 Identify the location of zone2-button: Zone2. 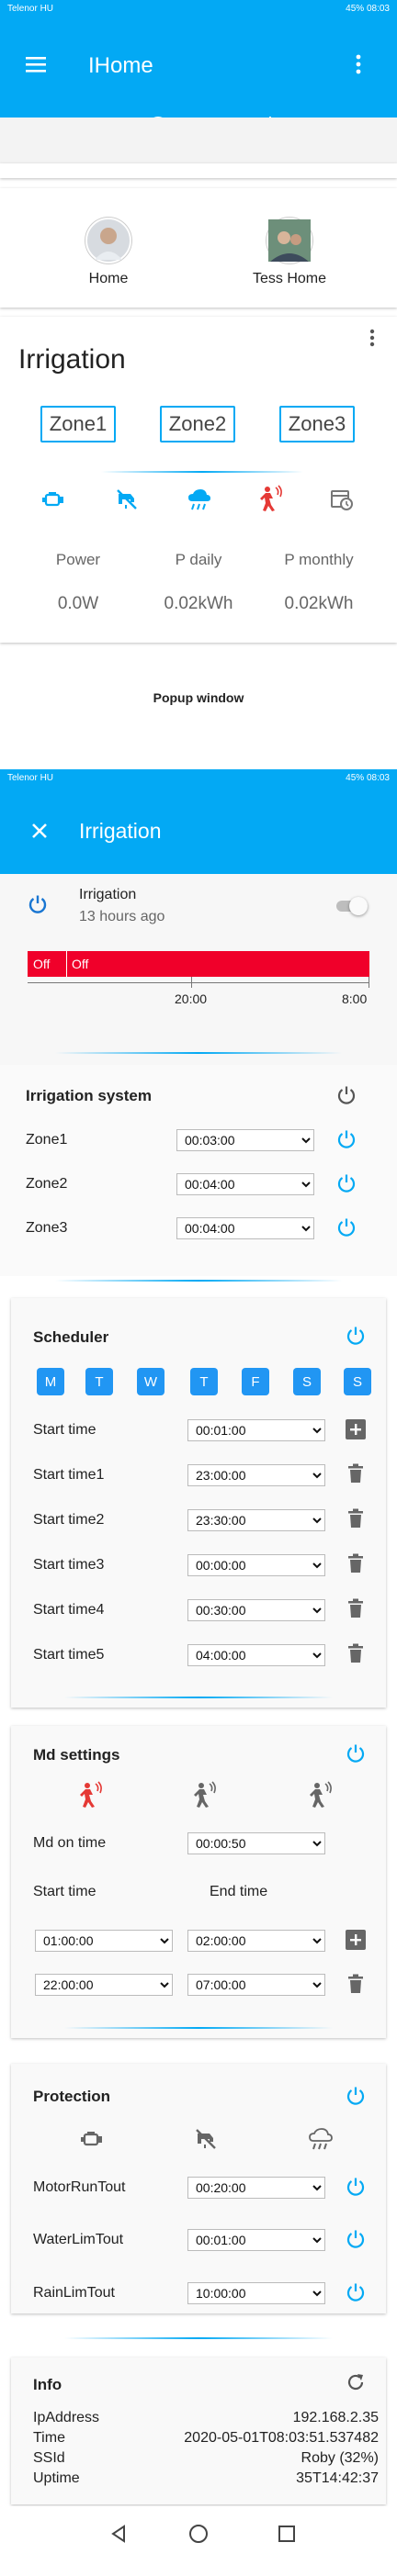
(197, 424).